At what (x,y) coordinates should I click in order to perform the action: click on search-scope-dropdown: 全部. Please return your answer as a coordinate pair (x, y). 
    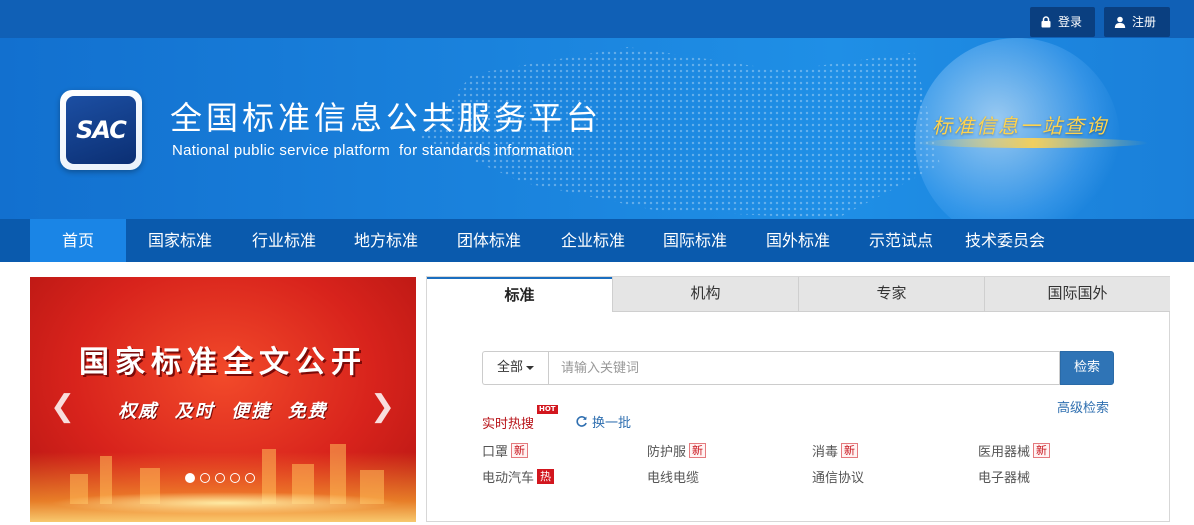
    Looking at the image, I should click on (515, 368).